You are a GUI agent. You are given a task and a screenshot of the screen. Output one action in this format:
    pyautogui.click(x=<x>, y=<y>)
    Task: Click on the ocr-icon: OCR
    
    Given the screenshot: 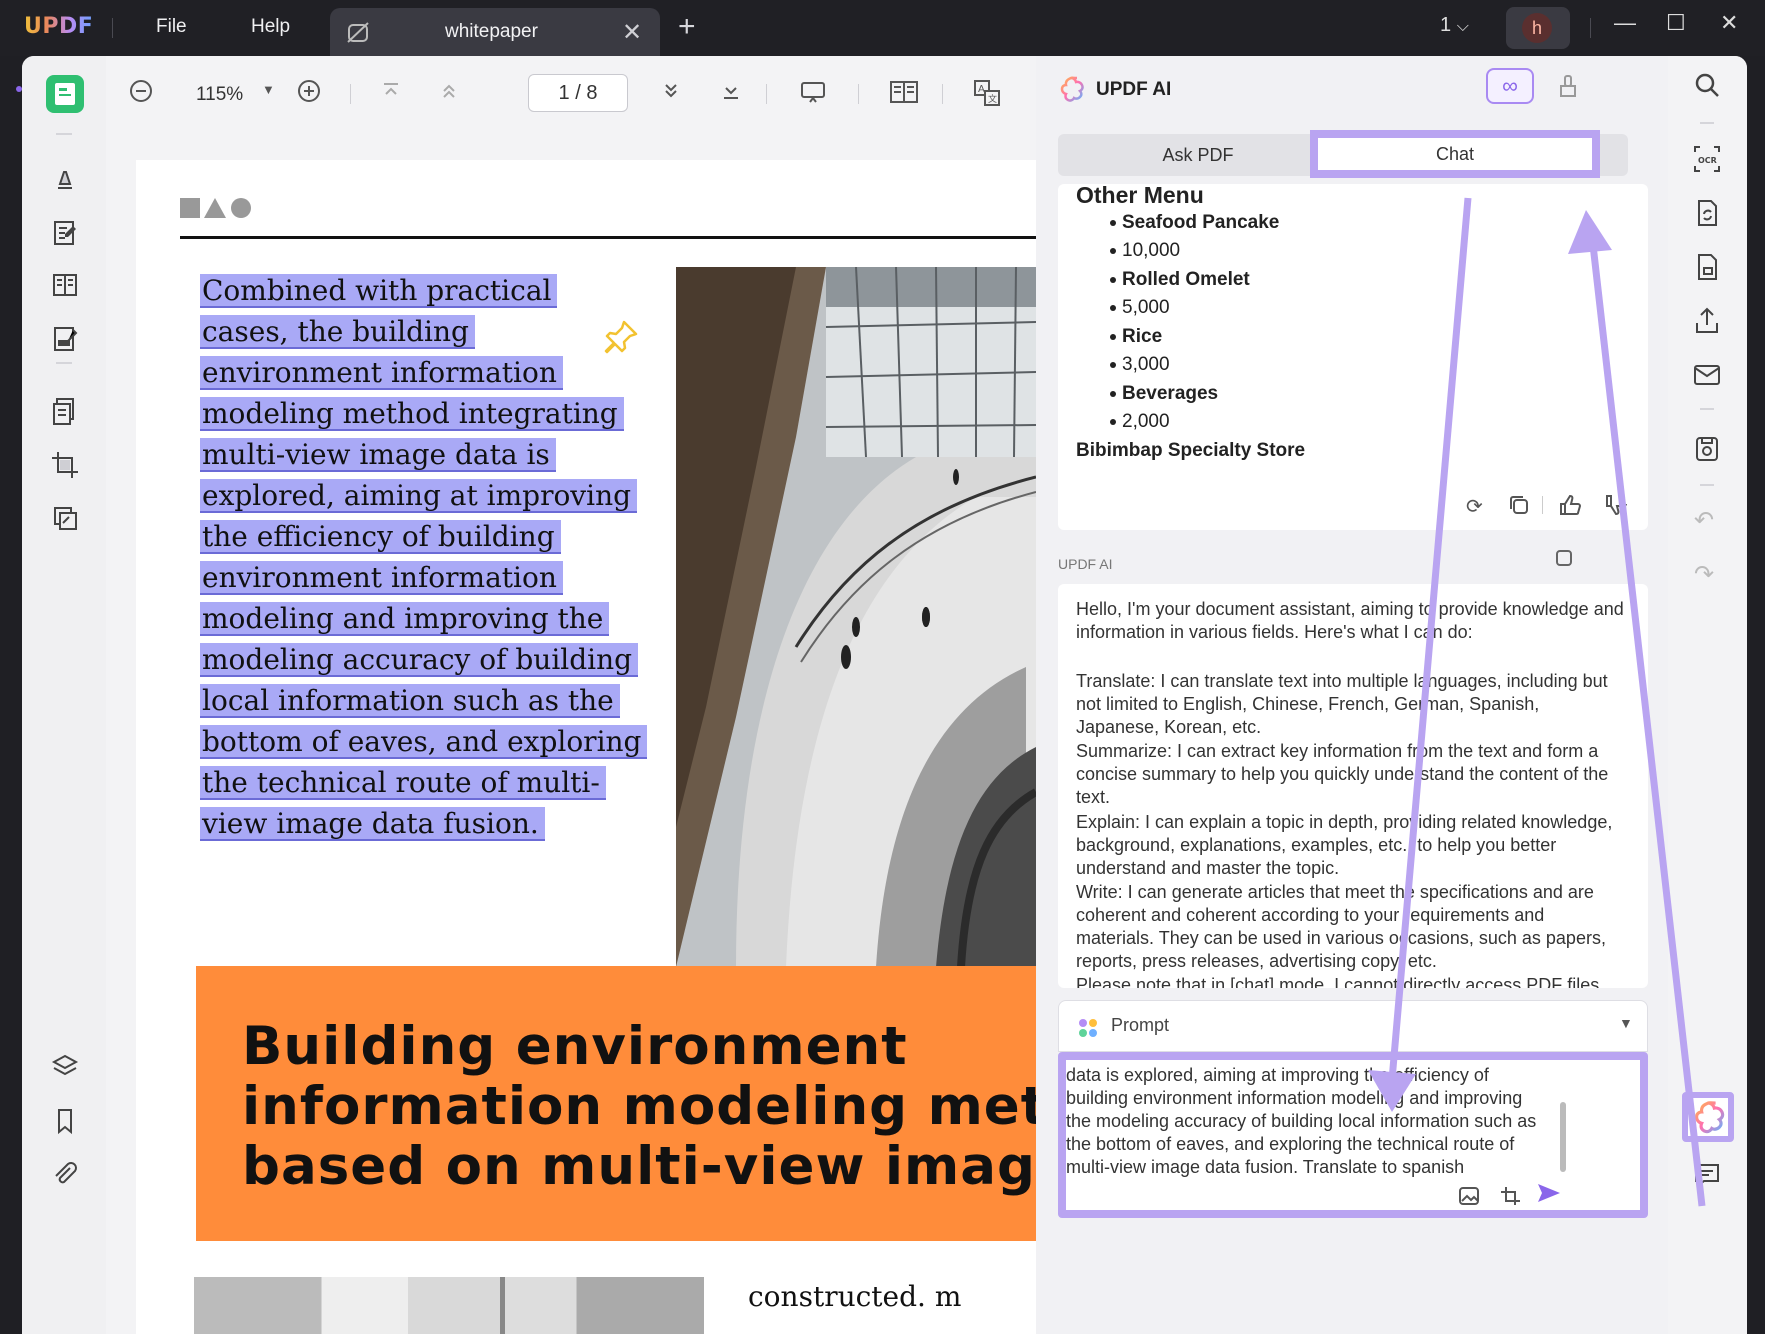 What is the action you would take?
    pyautogui.click(x=1707, y=159)
    